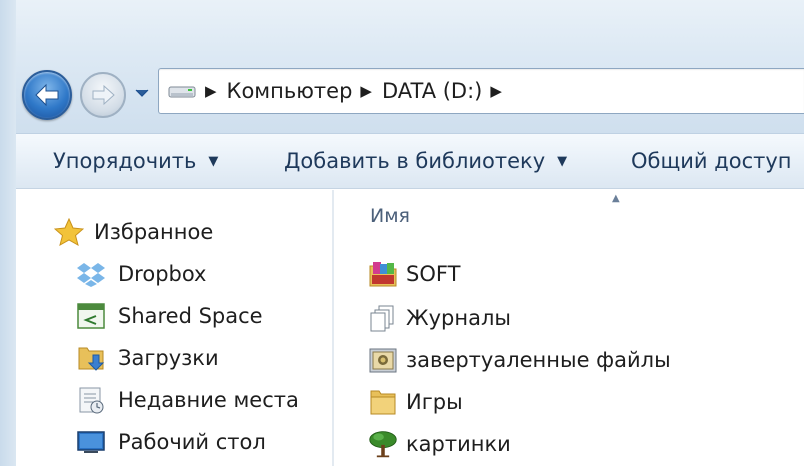 The image size is (804, 466). I want to click on add-to-library-label: Добавить в библиотеку, so click(415, 161).